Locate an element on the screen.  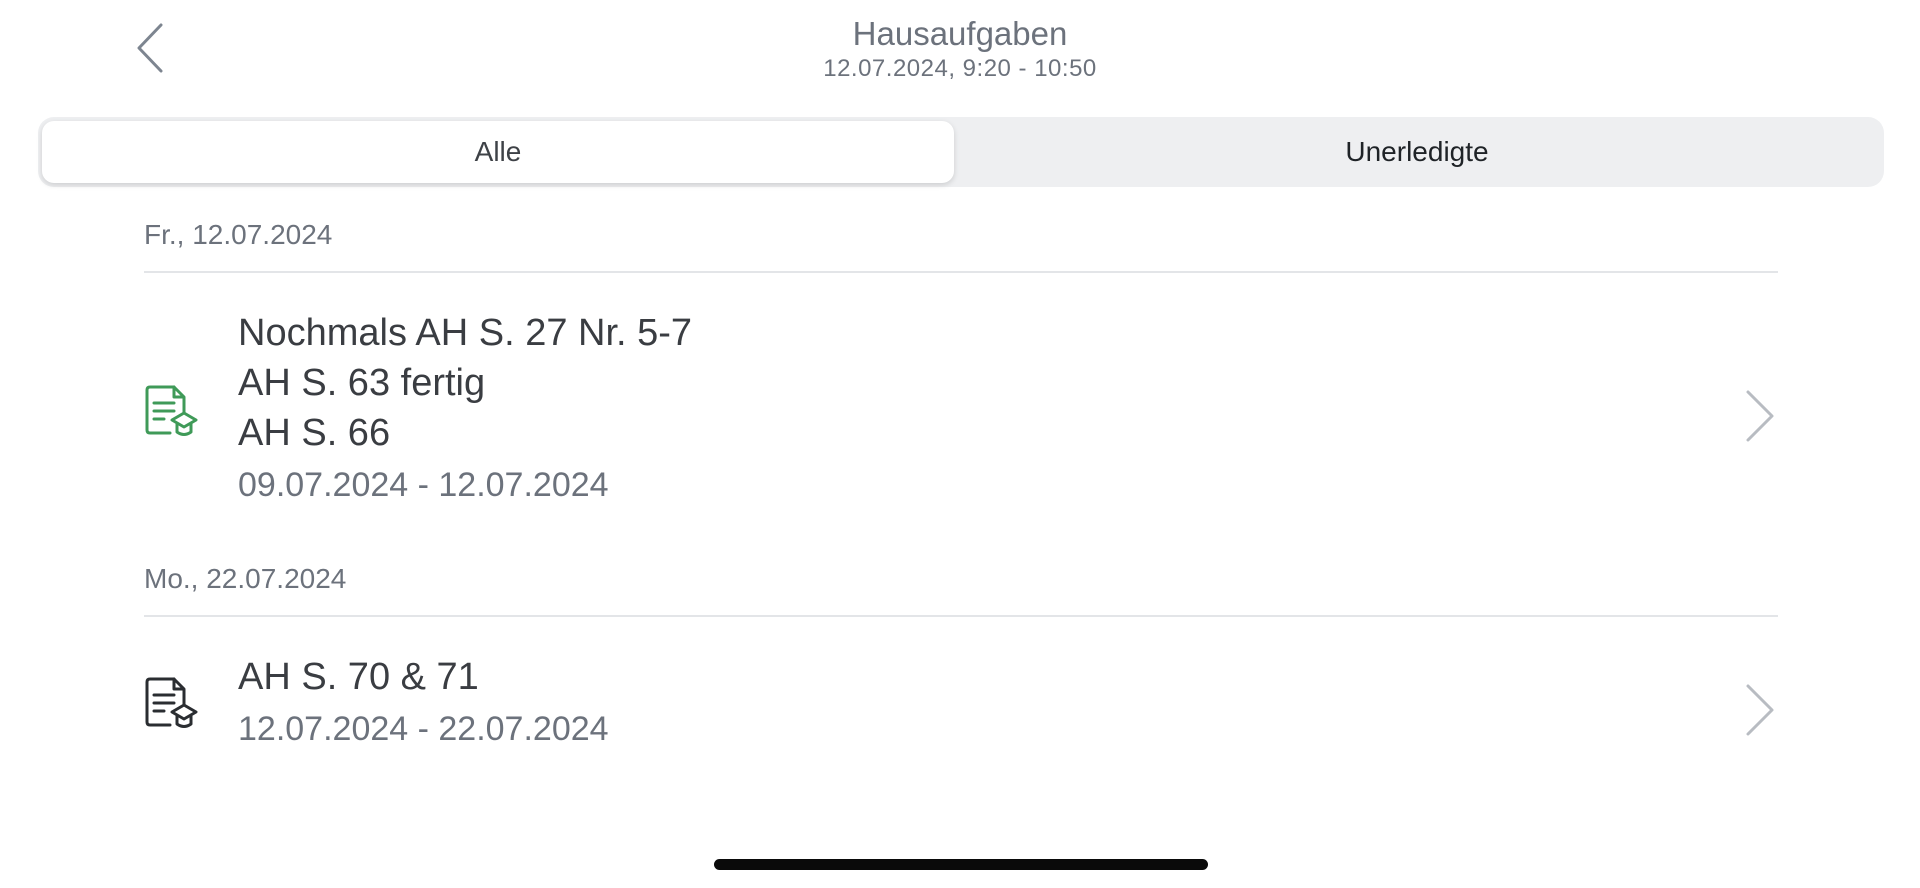
homework-task-line: AH S. 70 & 71 is located at coordinates (358, 677).